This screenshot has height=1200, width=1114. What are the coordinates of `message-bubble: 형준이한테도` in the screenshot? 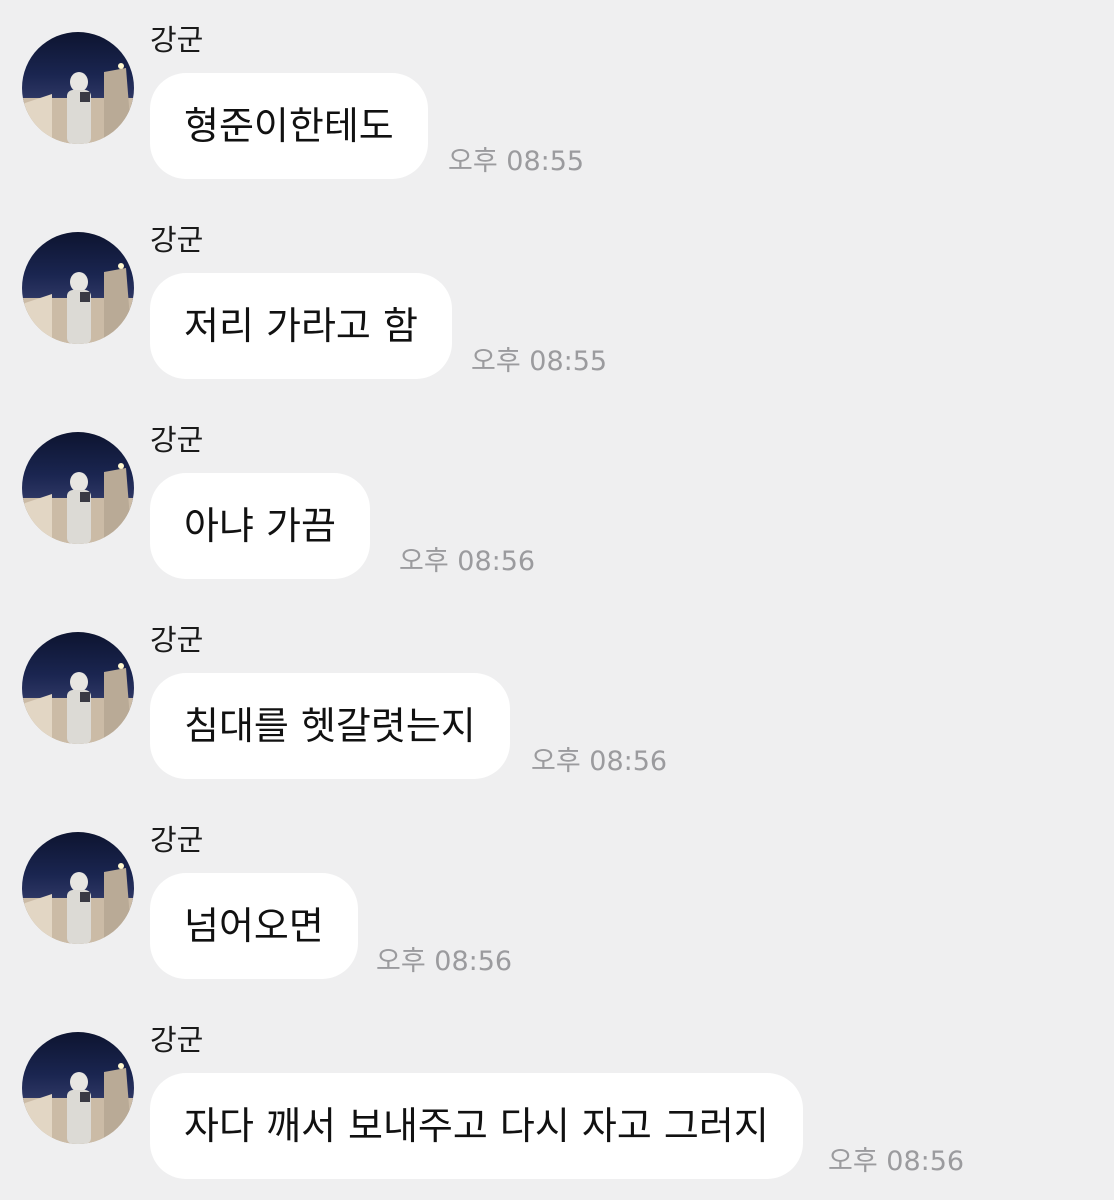 It's located at (289, 126).